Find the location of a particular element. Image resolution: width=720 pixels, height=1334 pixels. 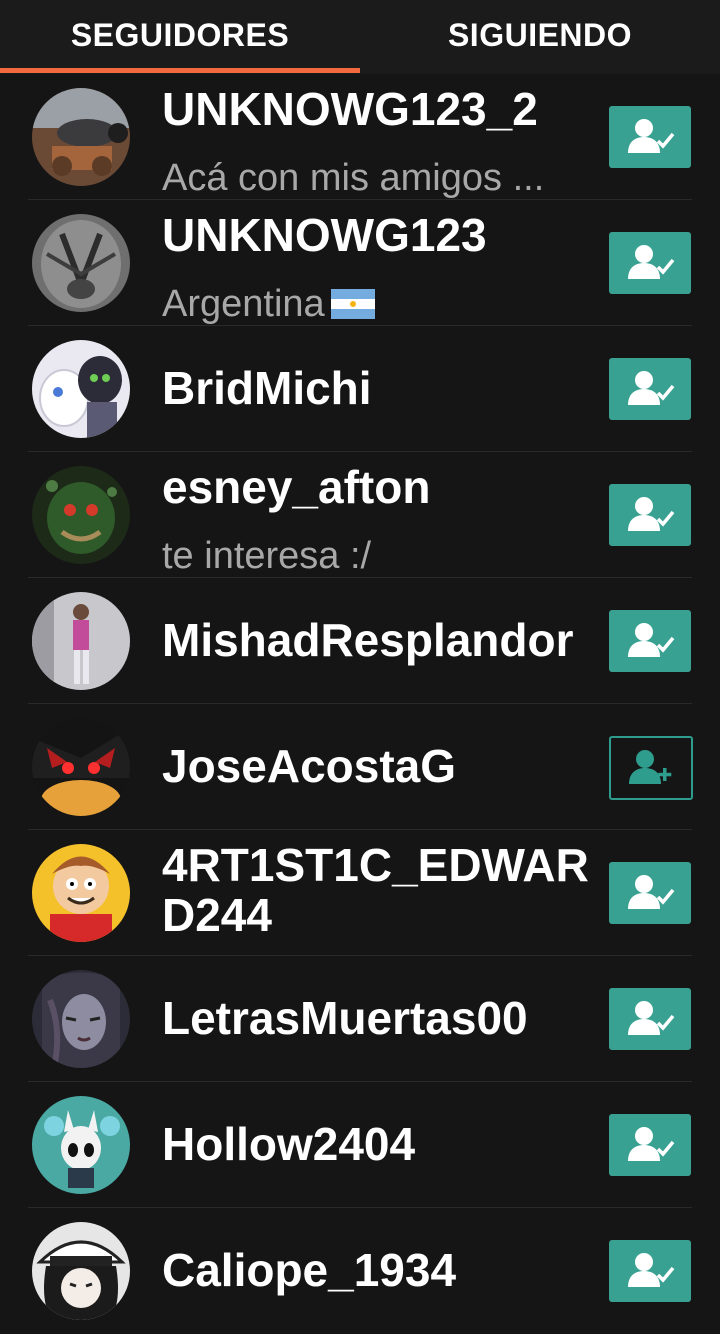

active-tab-indicator is located at coordinates (180, 70).